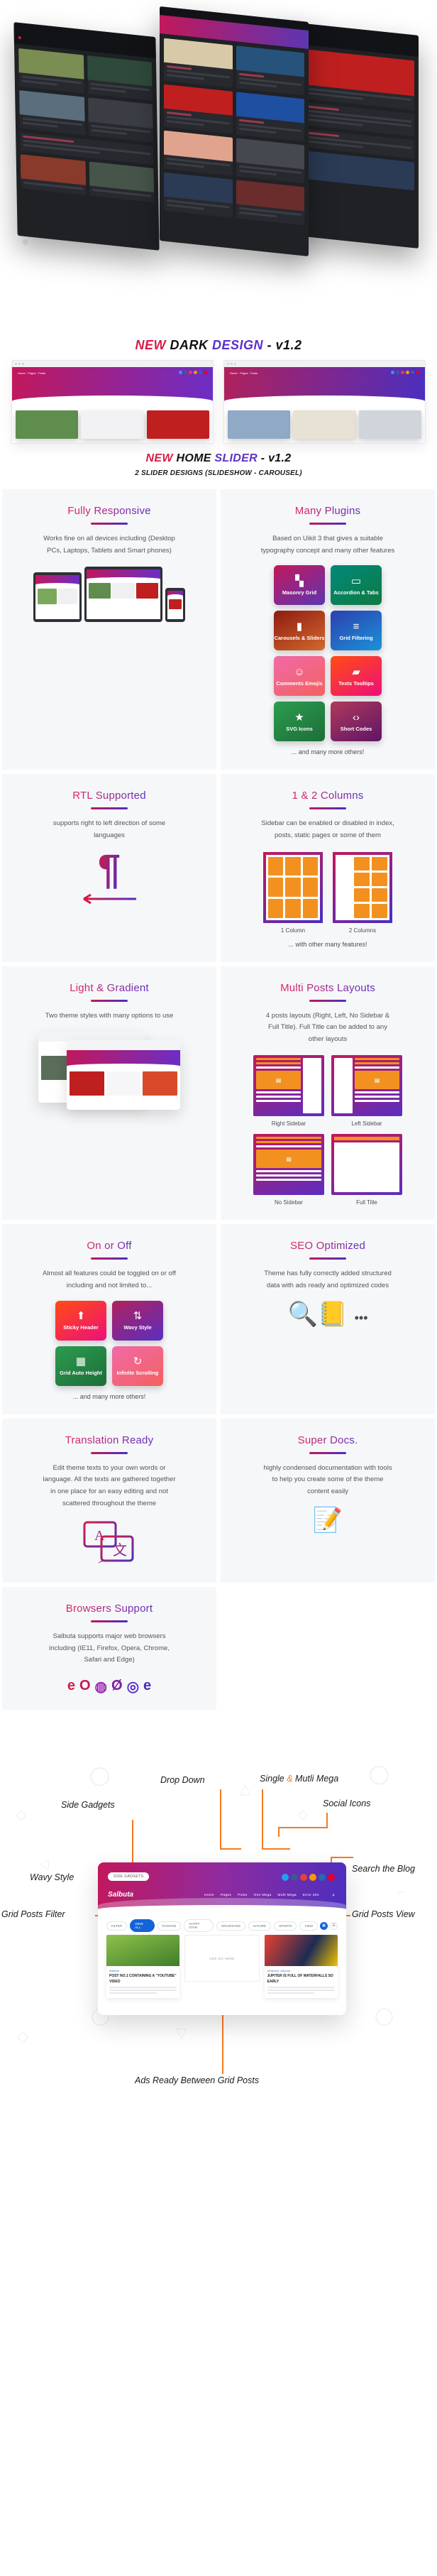 The height and width of the screenshot is (2576, 437). Describe the element at coordinates (301, 1970) in the screenshot. I see `post-tag: #Fashion, #Sports` at that location.